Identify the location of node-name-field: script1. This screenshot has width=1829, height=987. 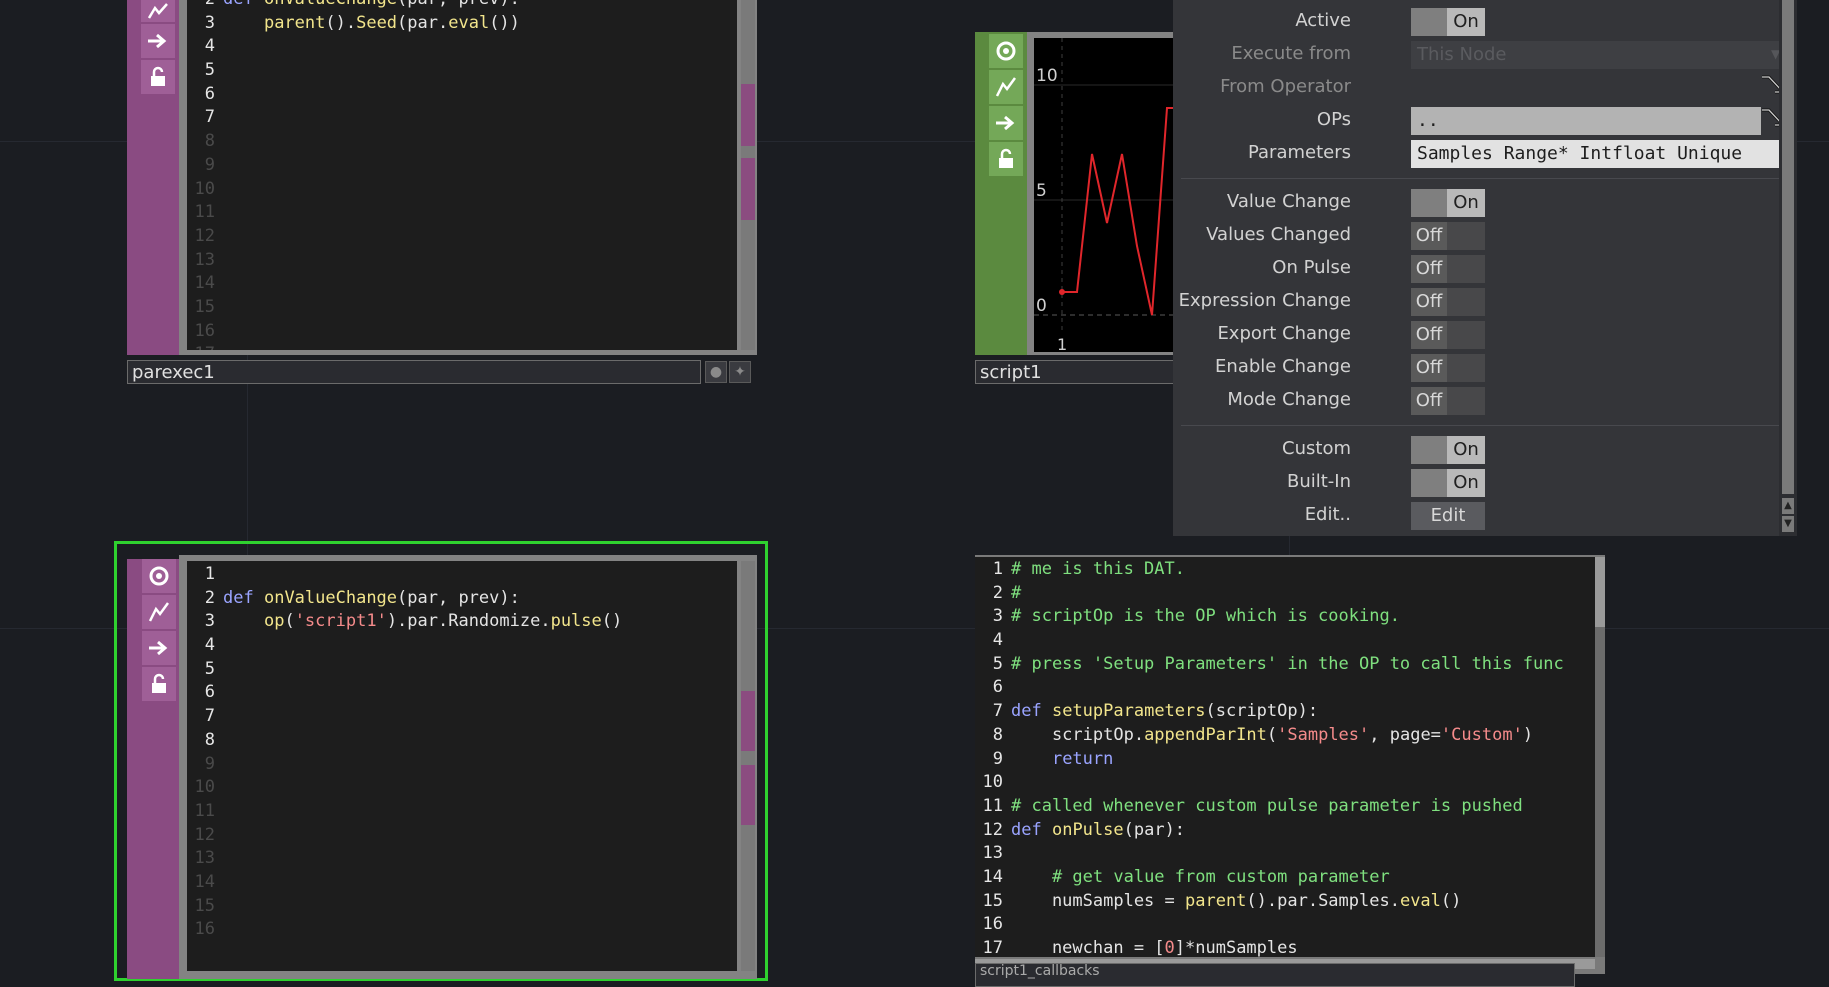
(1075, 372).